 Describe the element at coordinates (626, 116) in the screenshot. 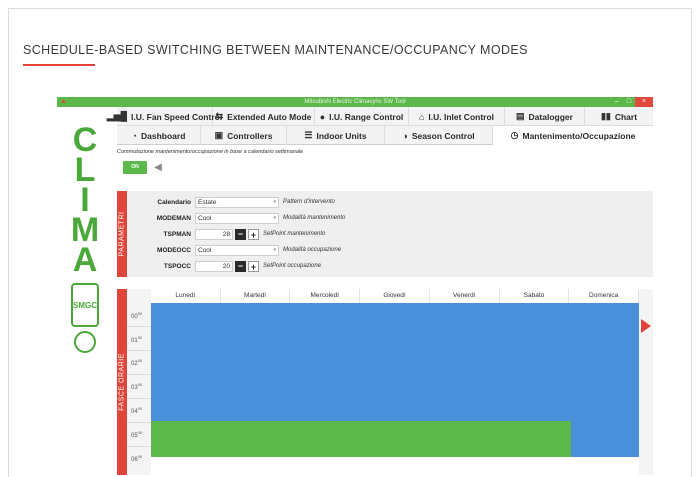

I see `tab-label: Chart` at that location.